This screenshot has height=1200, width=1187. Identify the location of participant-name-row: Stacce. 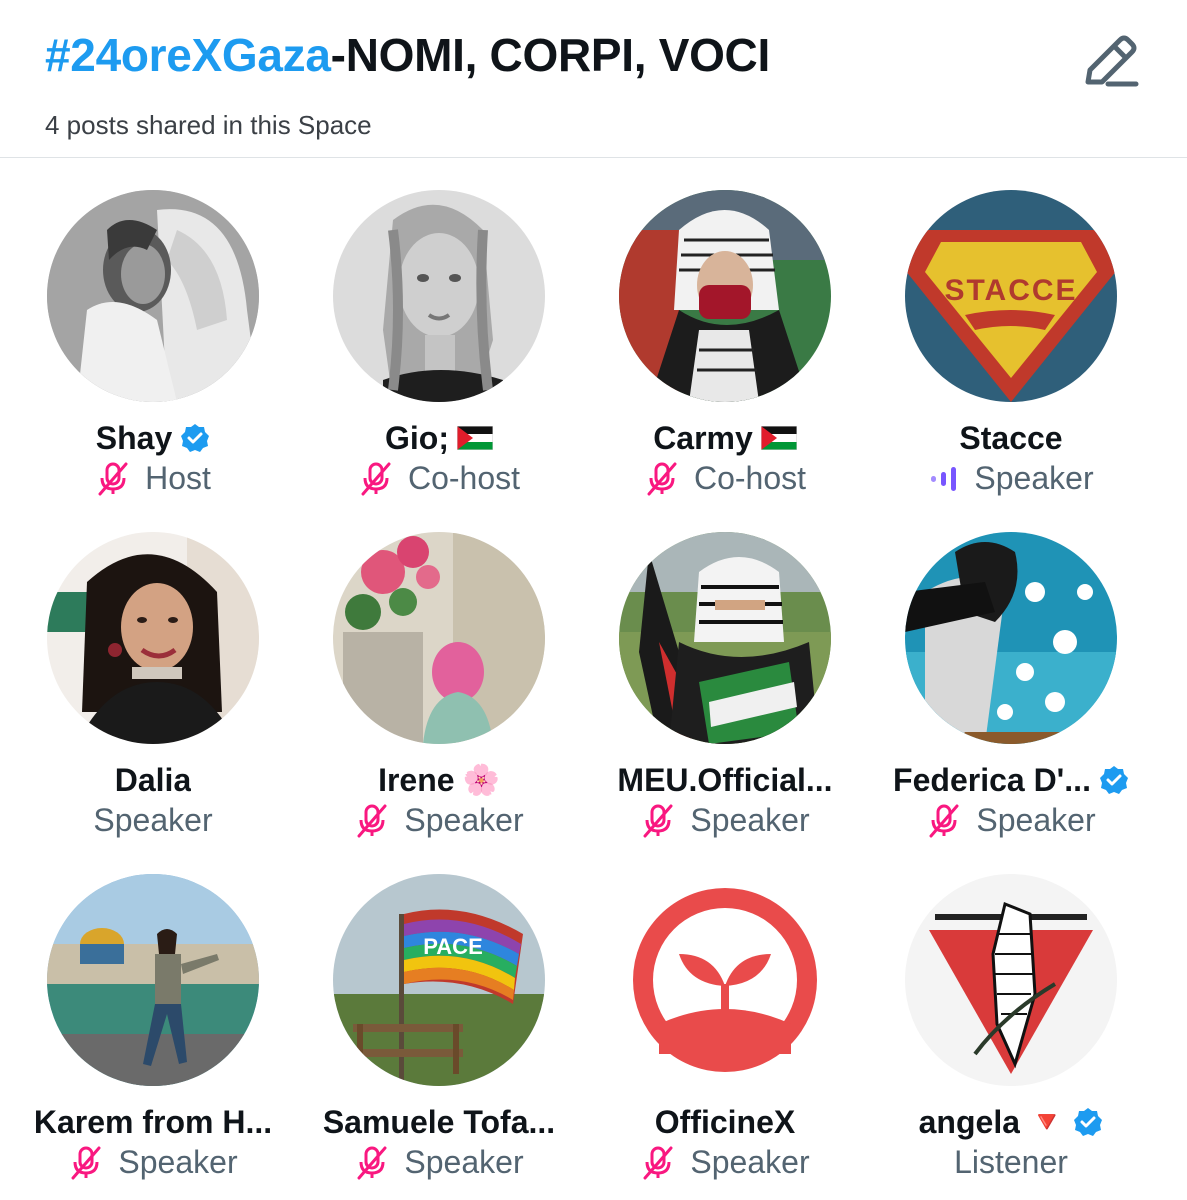
(1010, 438).